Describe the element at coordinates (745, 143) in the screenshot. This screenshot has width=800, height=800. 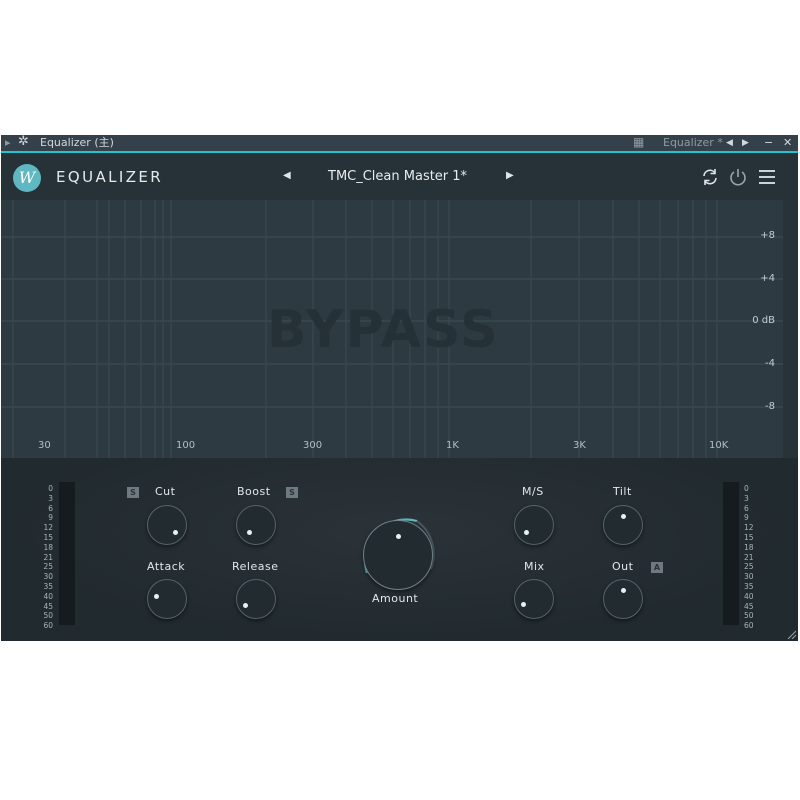
I see `host-next-icon: ▶` at that location.